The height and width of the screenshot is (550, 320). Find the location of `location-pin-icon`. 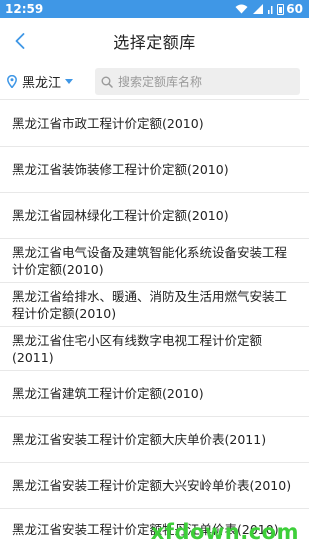

location-pin-icon is located at coordinates (12, 81).